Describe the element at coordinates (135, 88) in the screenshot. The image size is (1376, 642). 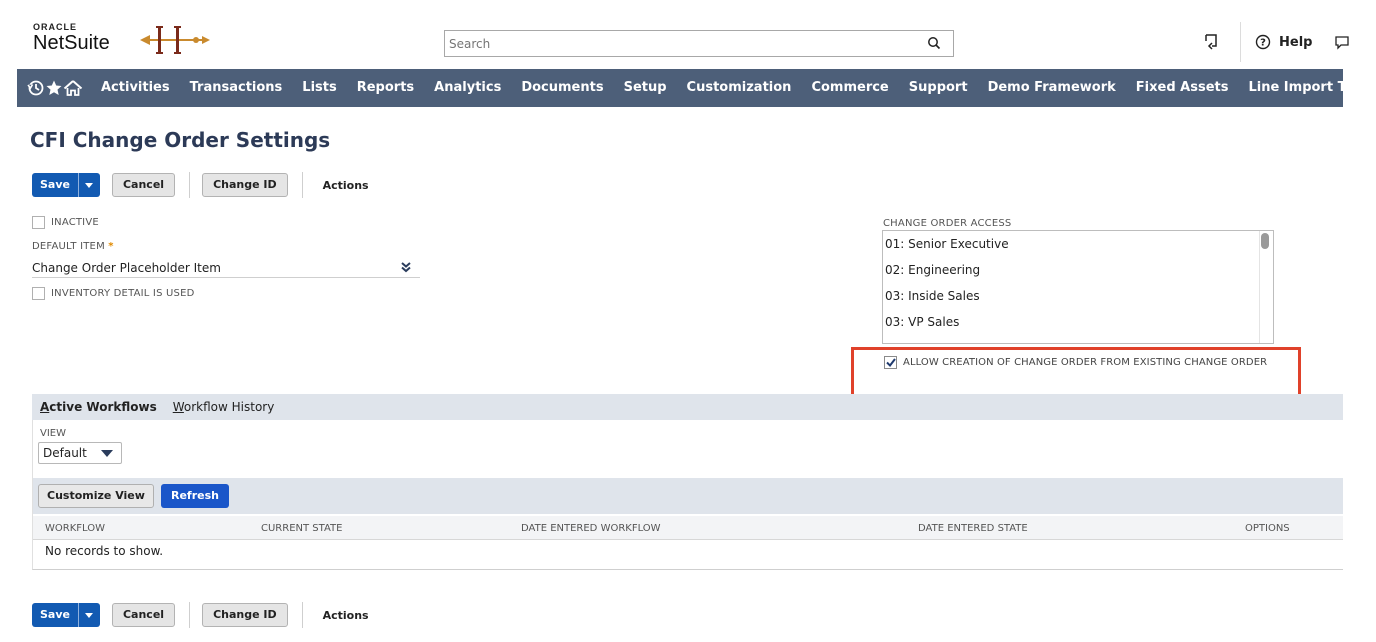
I see `nav-activities: Activities` at that location.